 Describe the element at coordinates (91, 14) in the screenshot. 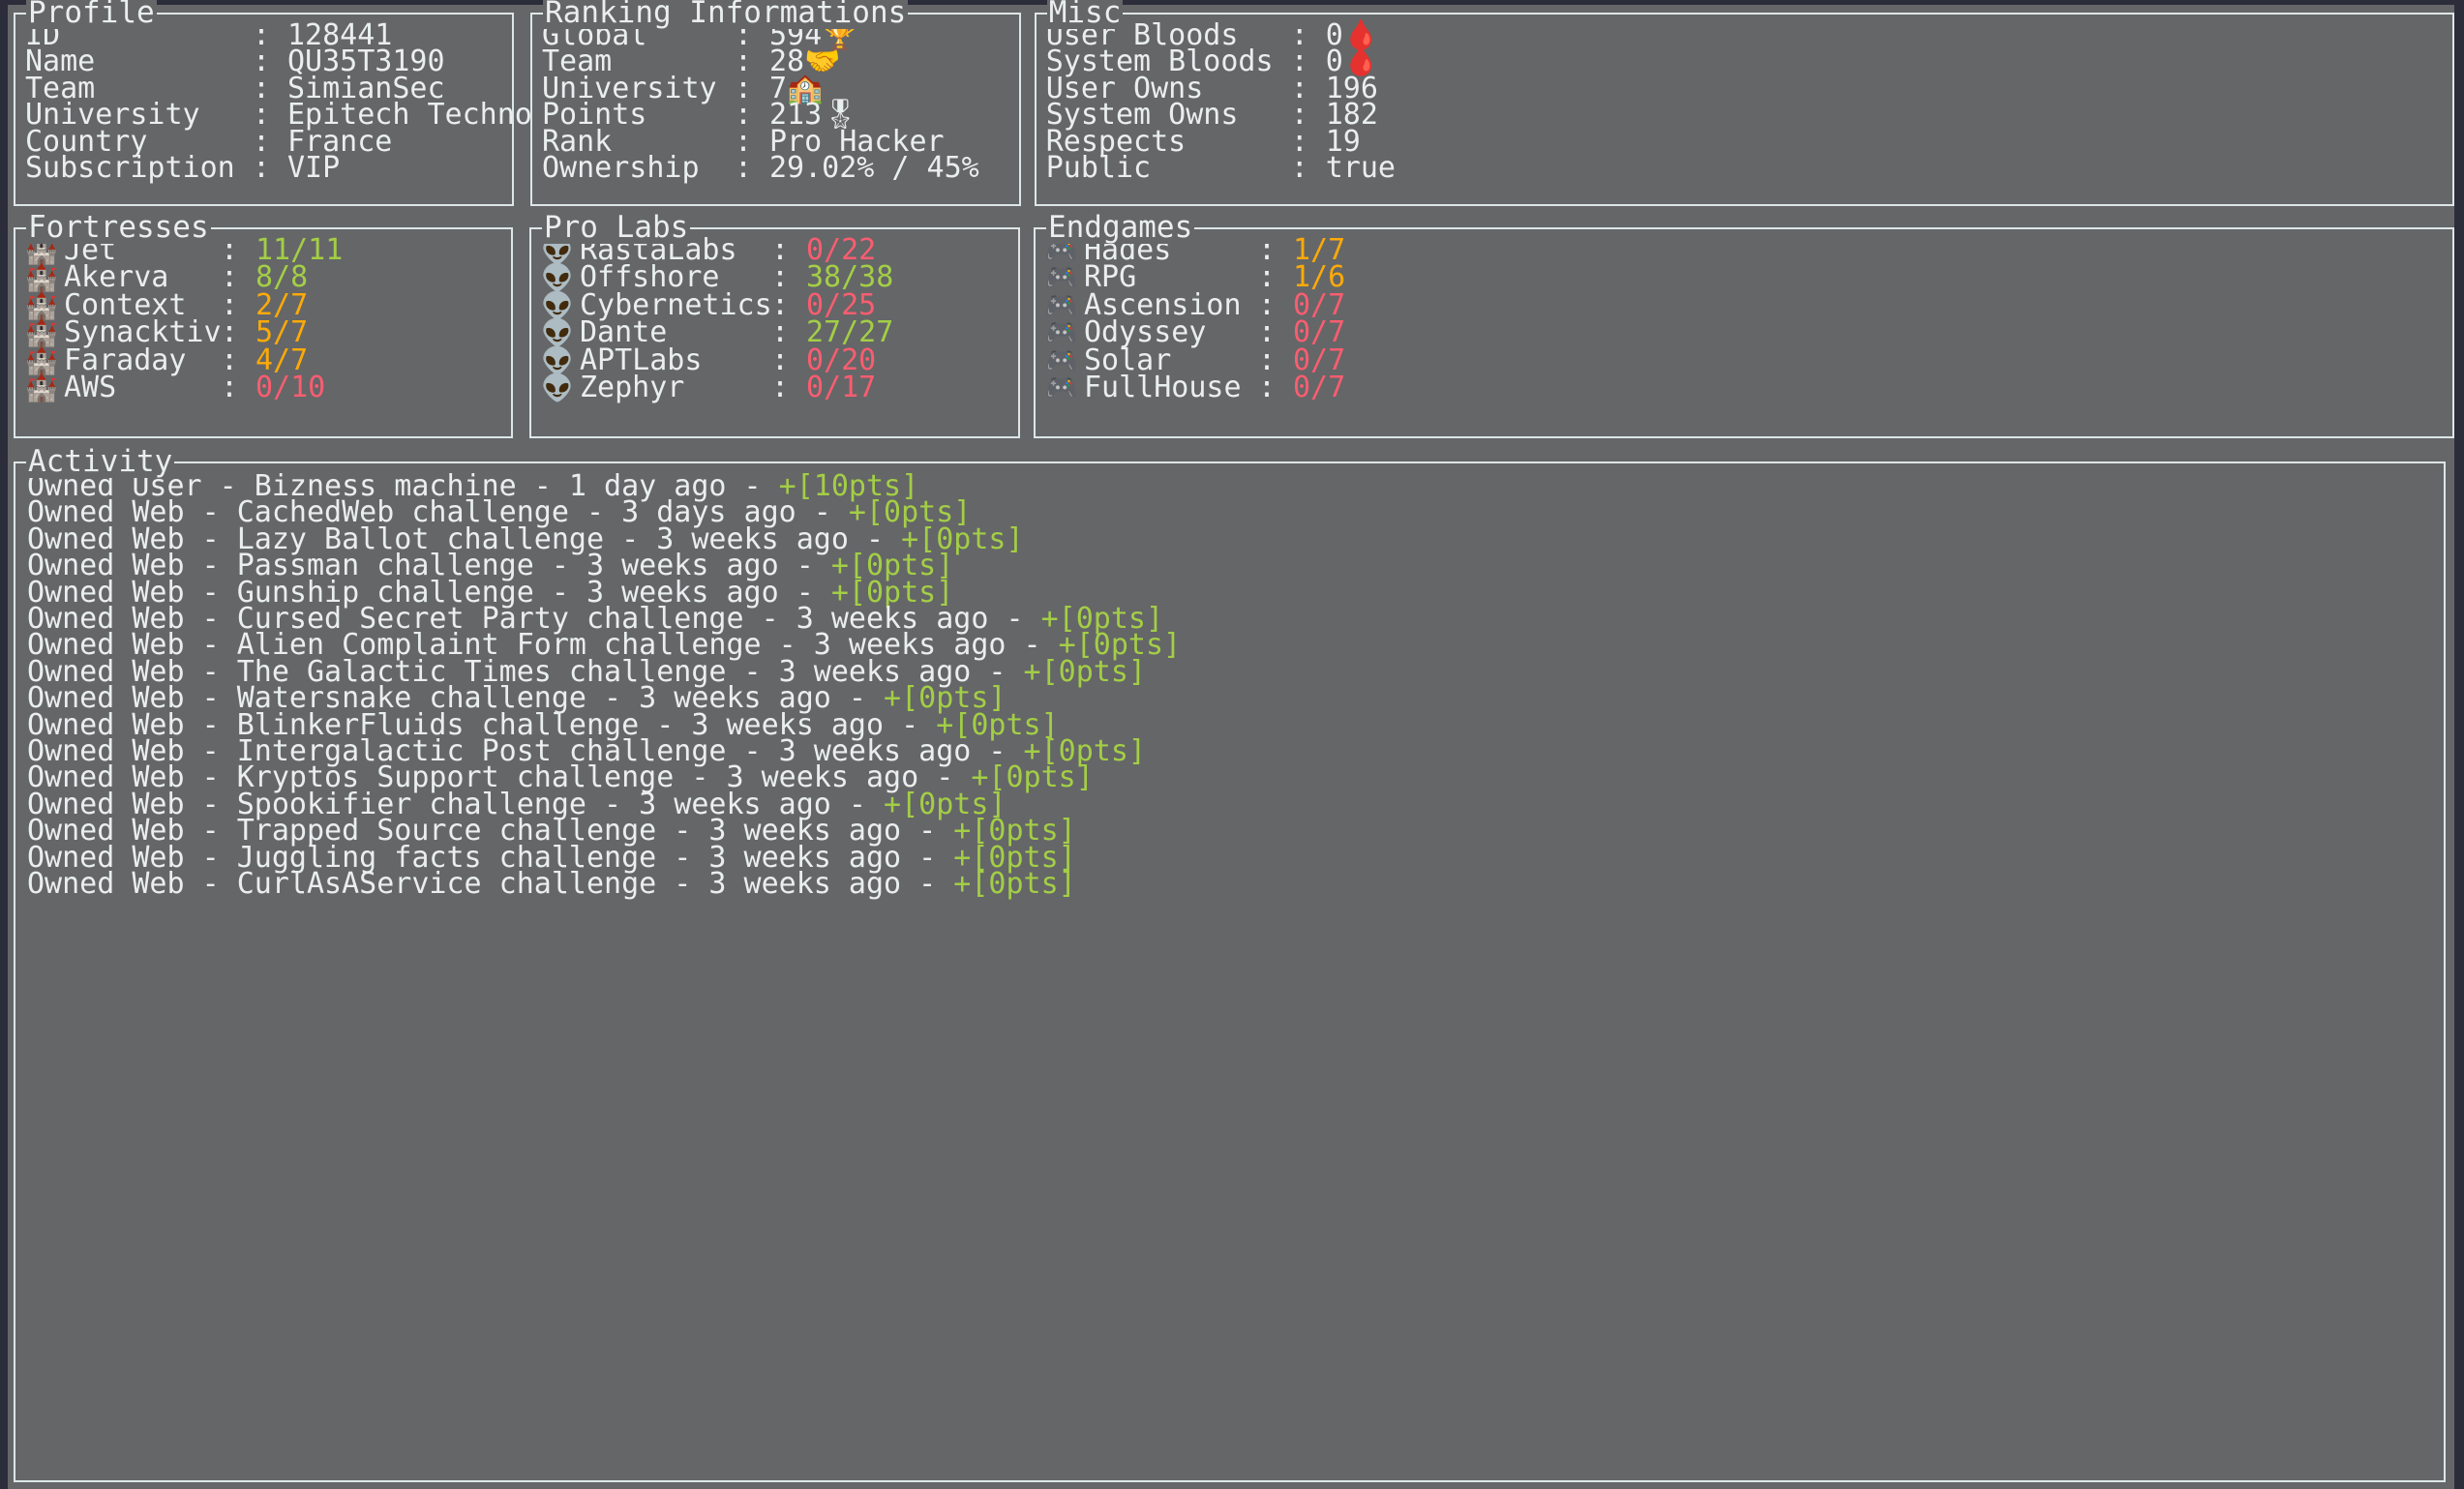

I see `panel-profile-title: Profile` at that location.